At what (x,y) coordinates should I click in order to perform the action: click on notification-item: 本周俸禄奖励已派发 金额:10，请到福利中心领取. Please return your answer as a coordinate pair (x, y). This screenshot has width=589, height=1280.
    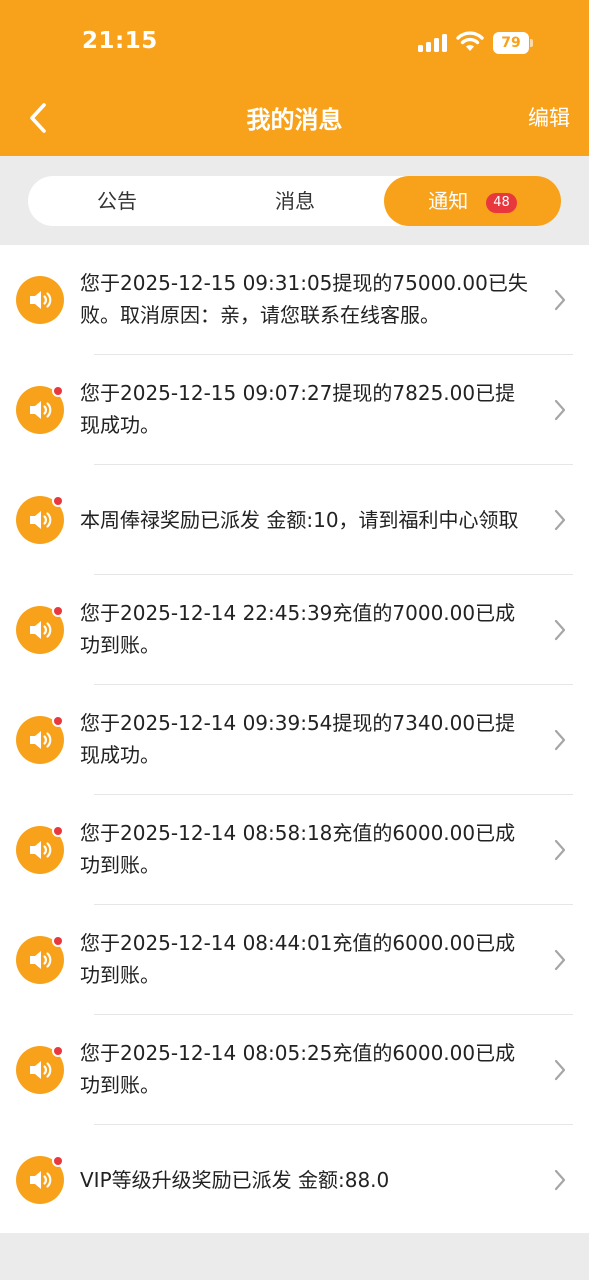
    Looking at the image, I should click on (294, 520).